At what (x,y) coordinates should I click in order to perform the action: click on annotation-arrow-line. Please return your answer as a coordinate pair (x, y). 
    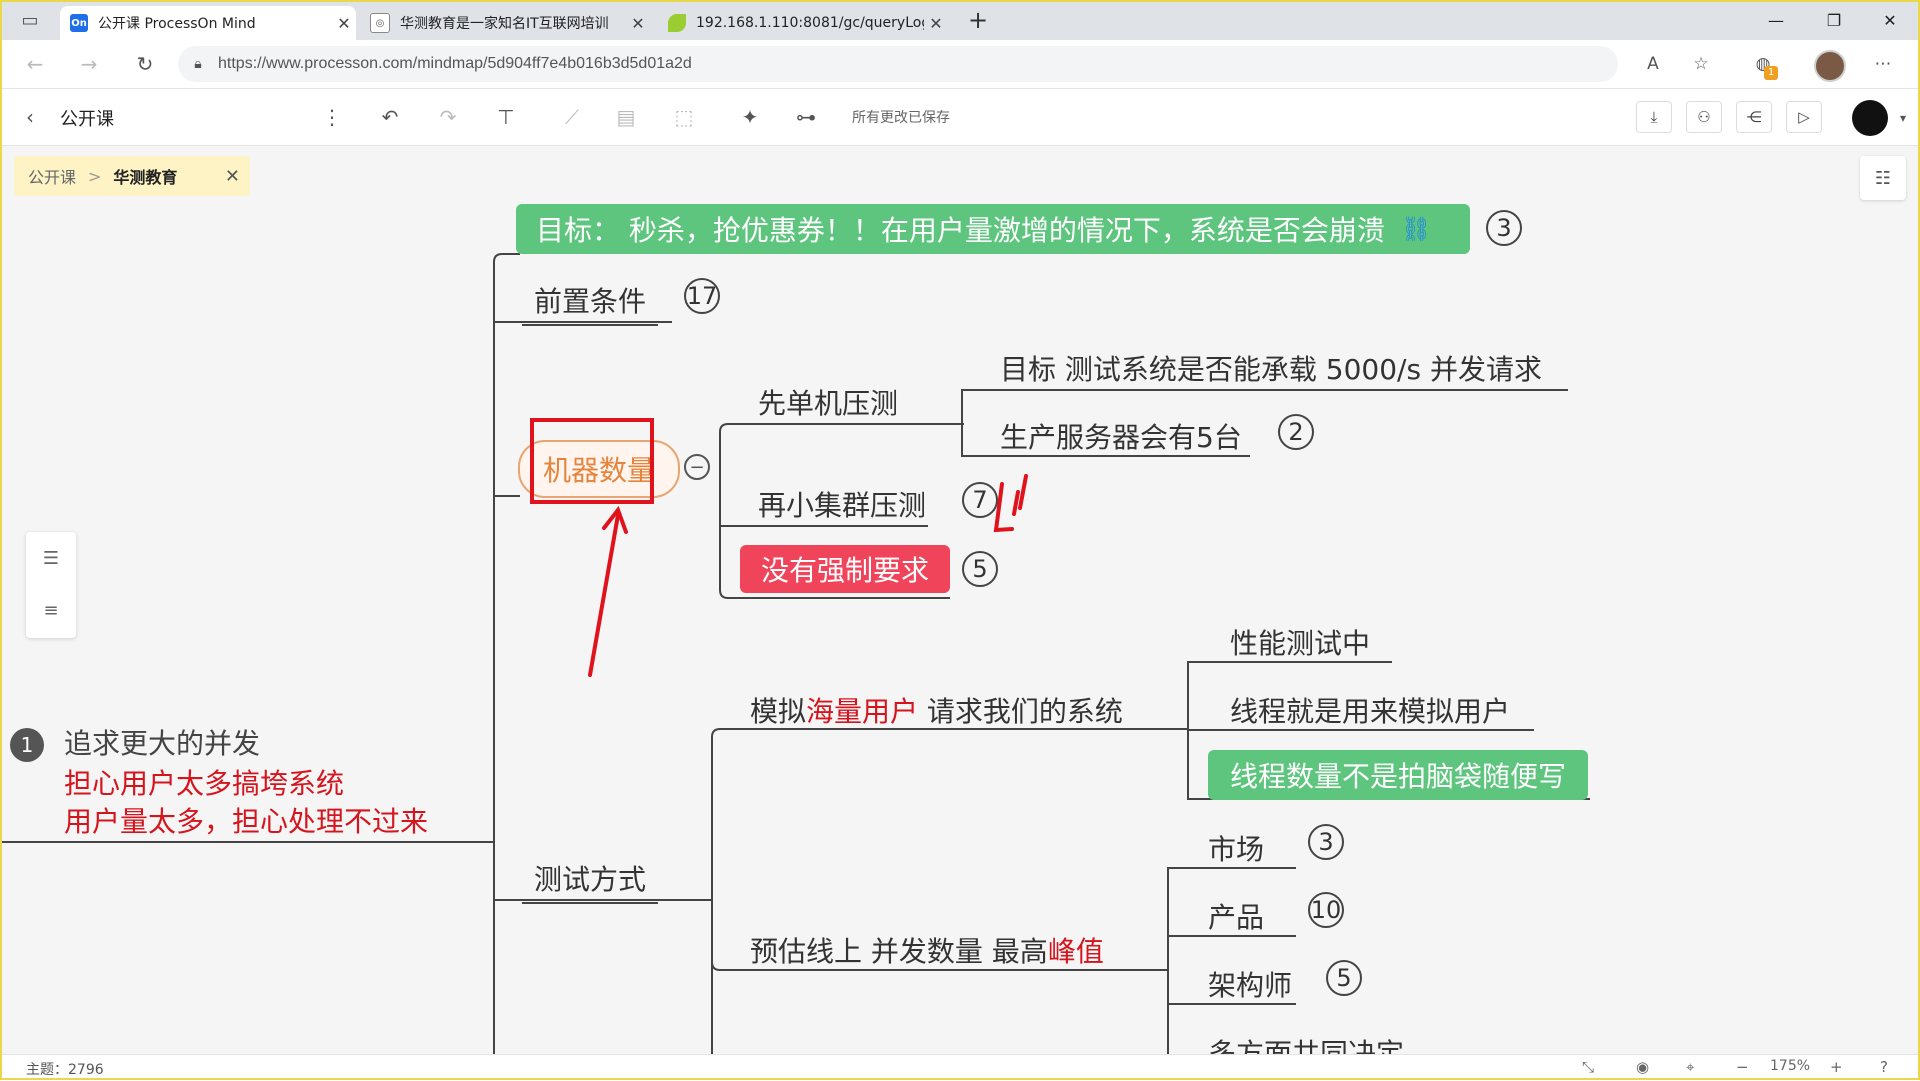
    Looking at the image, I should click on (604, 595).